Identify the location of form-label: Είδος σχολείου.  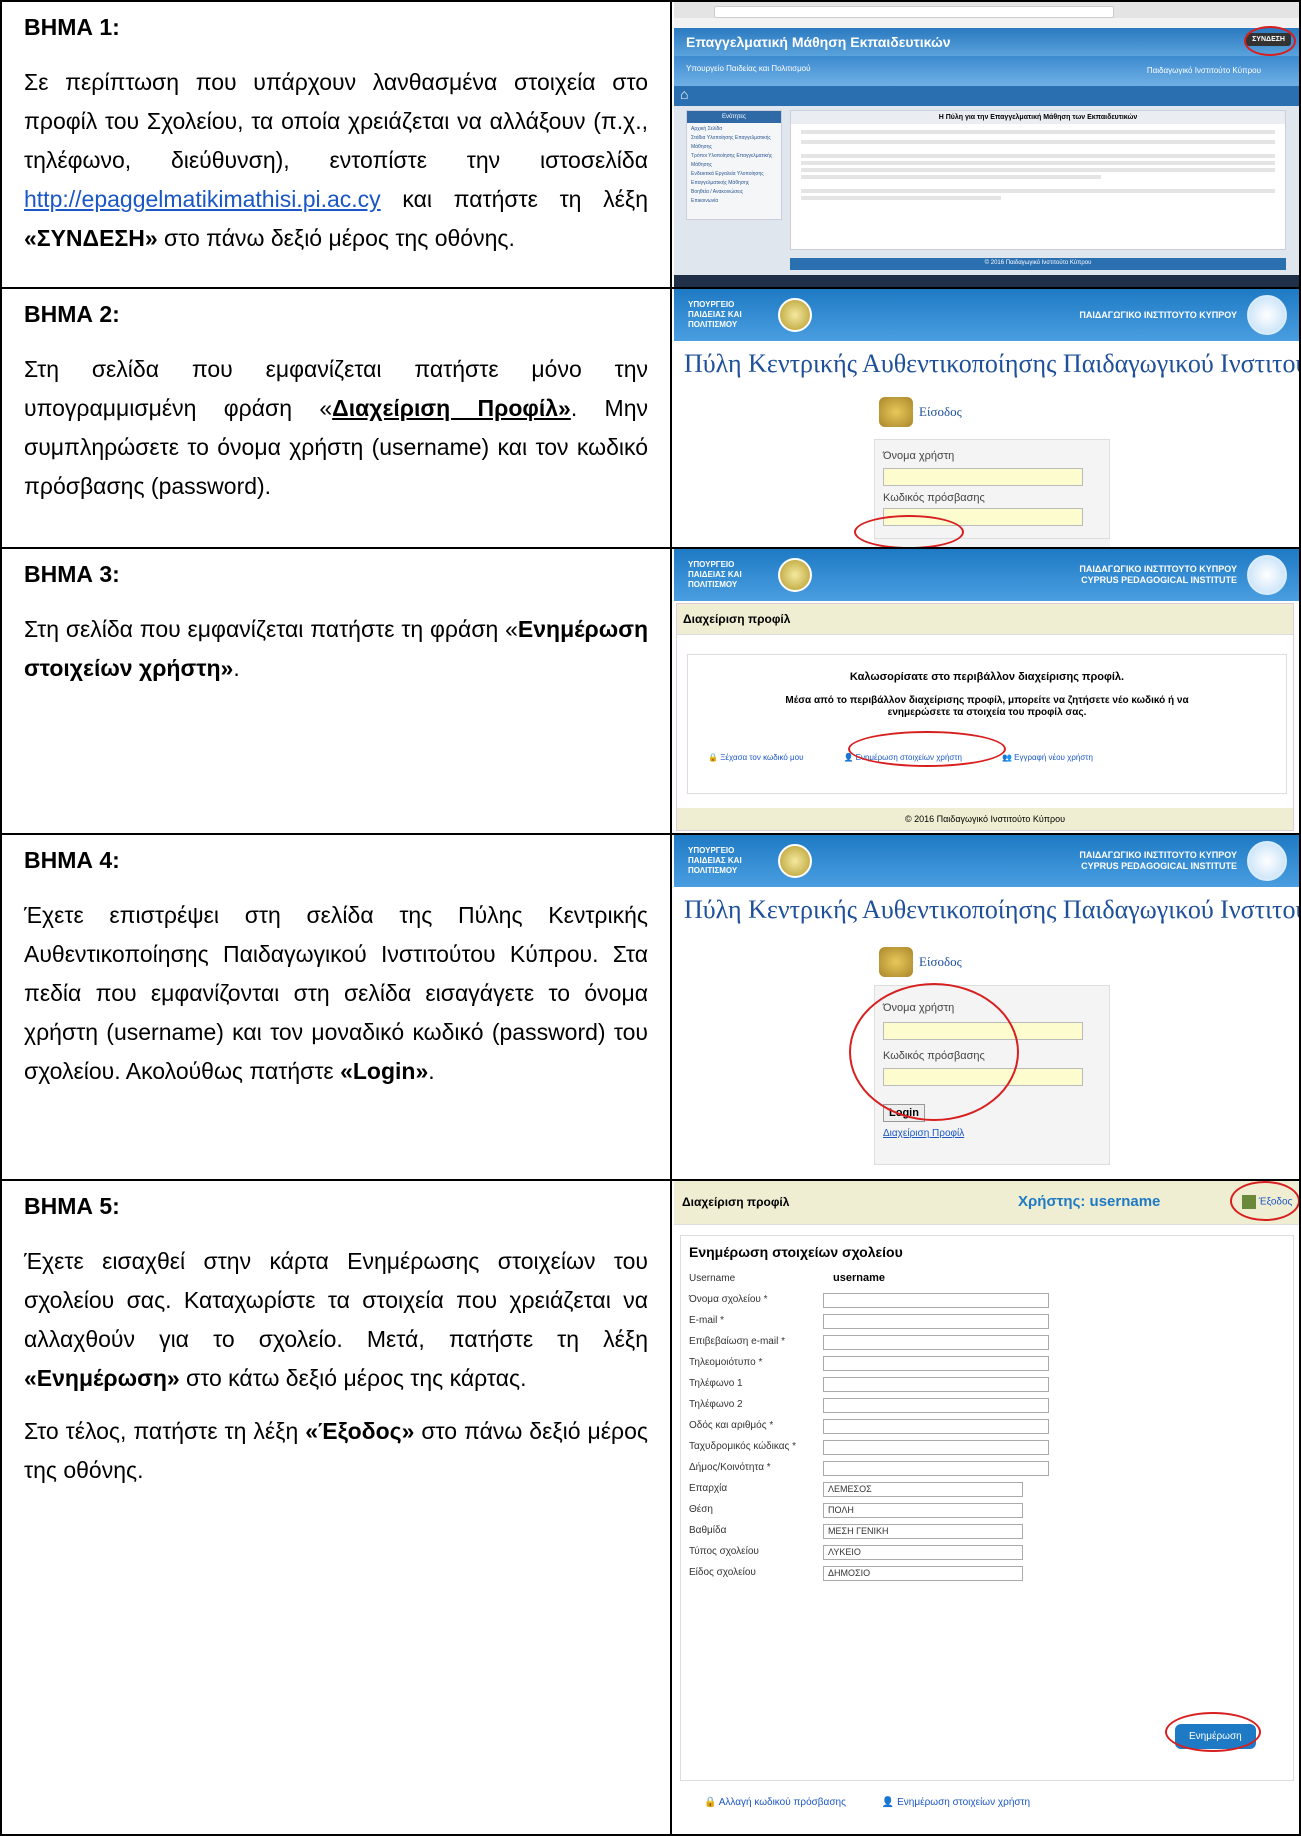
(722, 1572).